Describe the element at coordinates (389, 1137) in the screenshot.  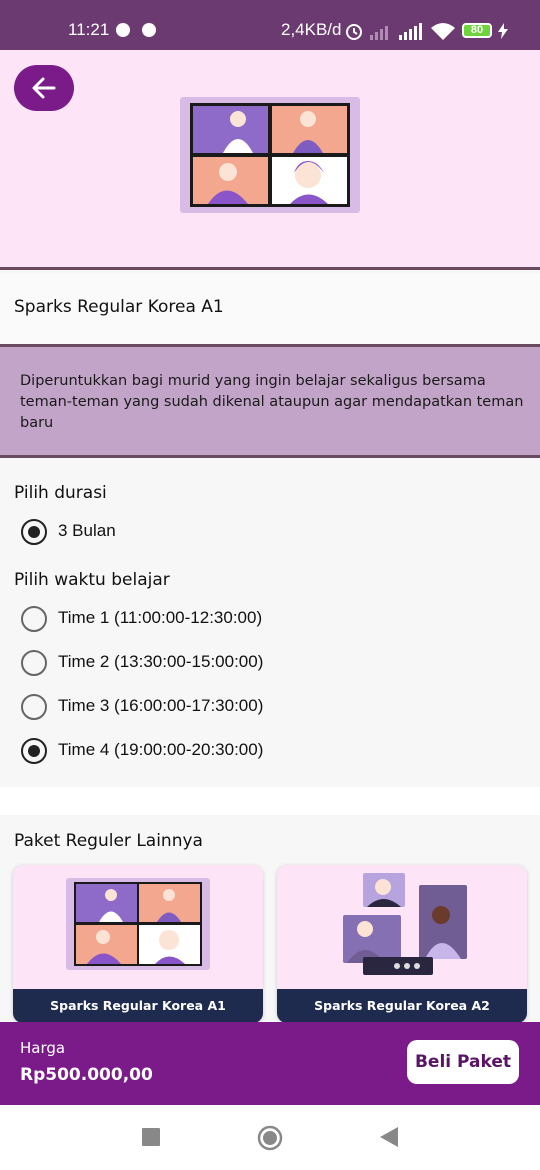
I see `back-icon` at that location.